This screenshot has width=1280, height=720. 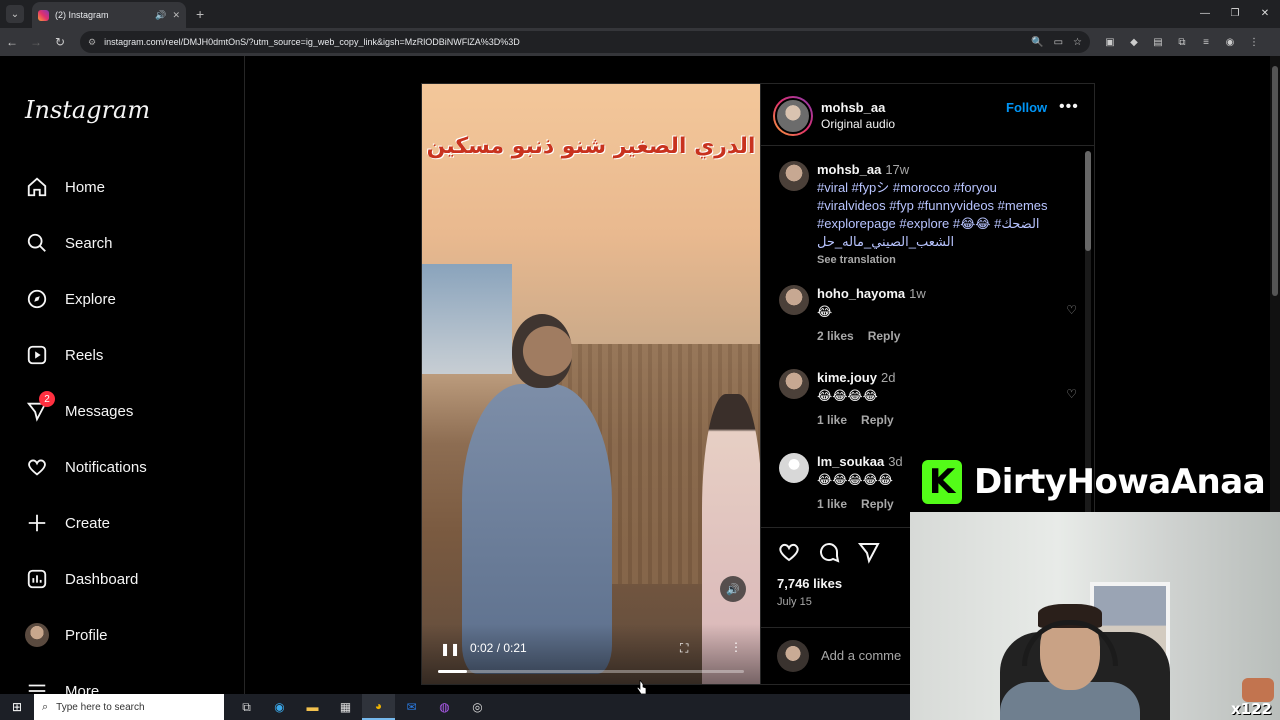 I want to click on store-icon: ▦, so click(x=345, y=707).